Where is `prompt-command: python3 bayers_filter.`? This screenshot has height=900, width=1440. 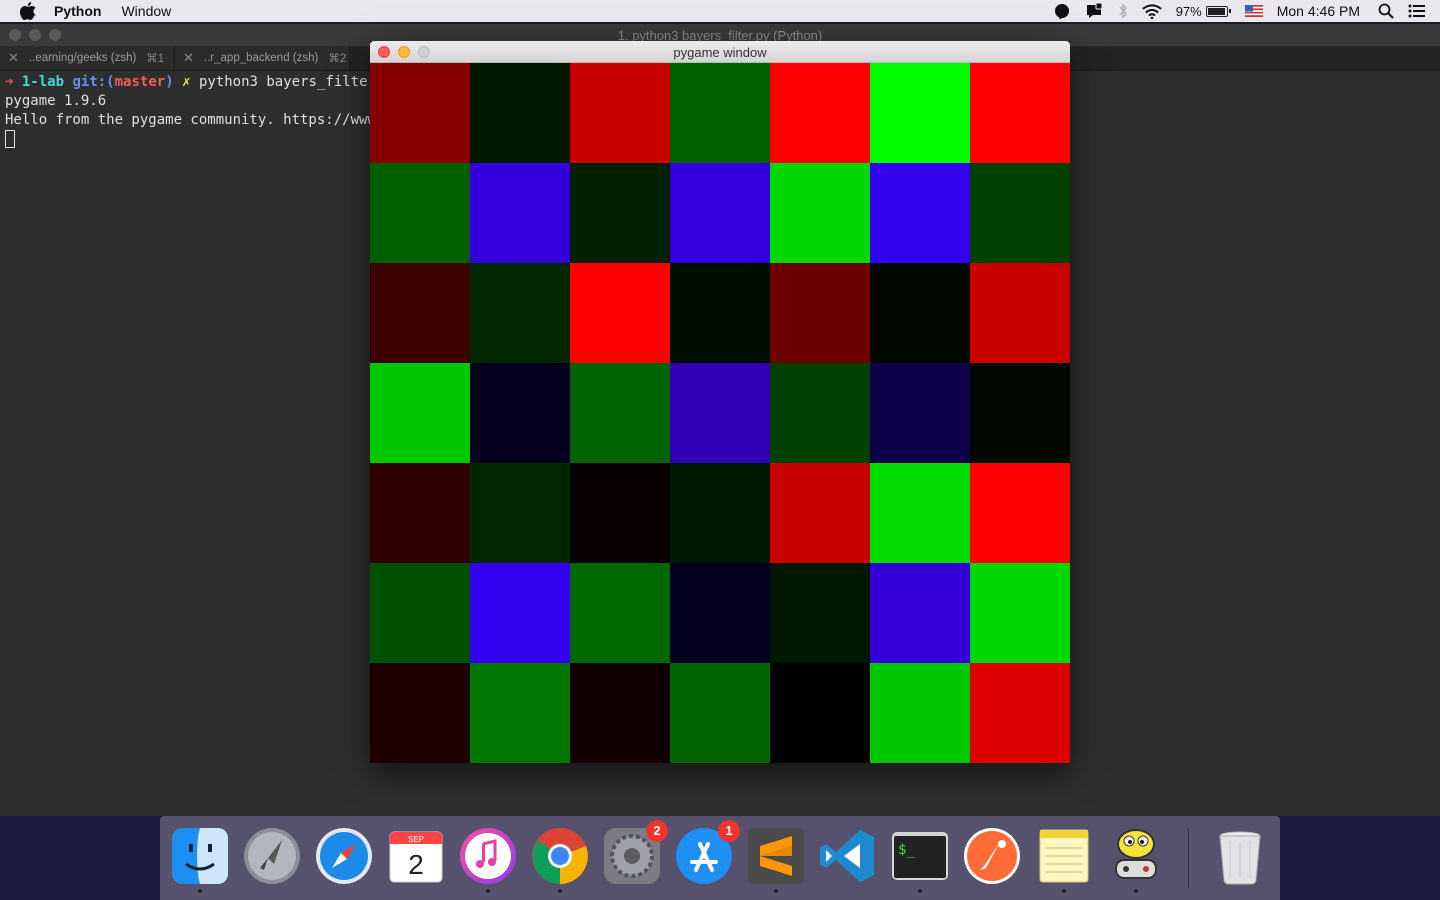
prompt-command: python3 bayers_filter. is located at coordinates (291, 82).